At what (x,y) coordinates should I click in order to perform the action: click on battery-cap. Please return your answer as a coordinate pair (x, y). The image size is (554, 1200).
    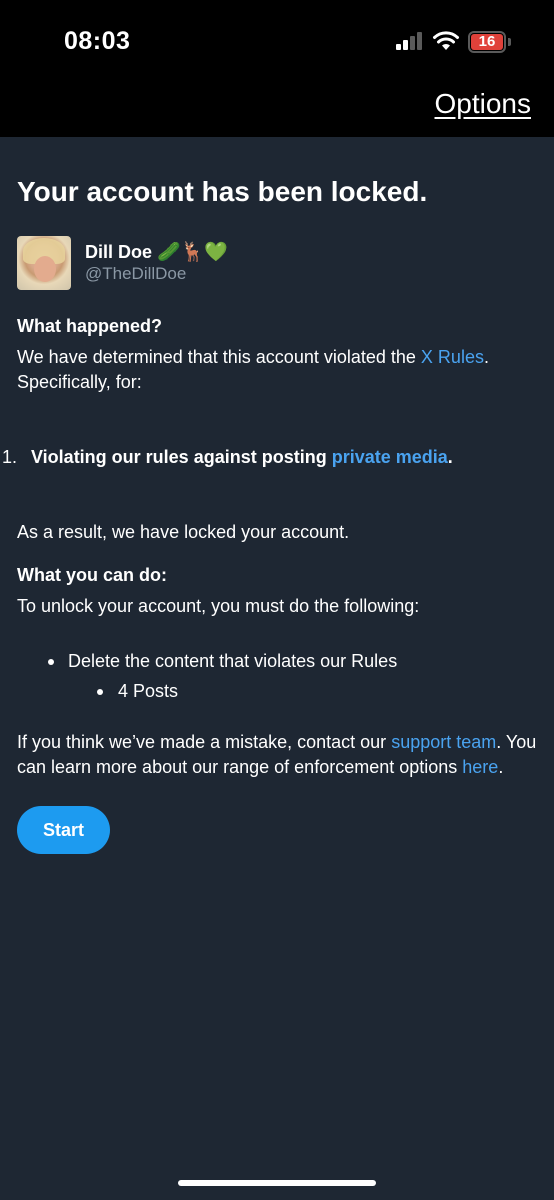
    Looking at the image, I should click on (509, 42).